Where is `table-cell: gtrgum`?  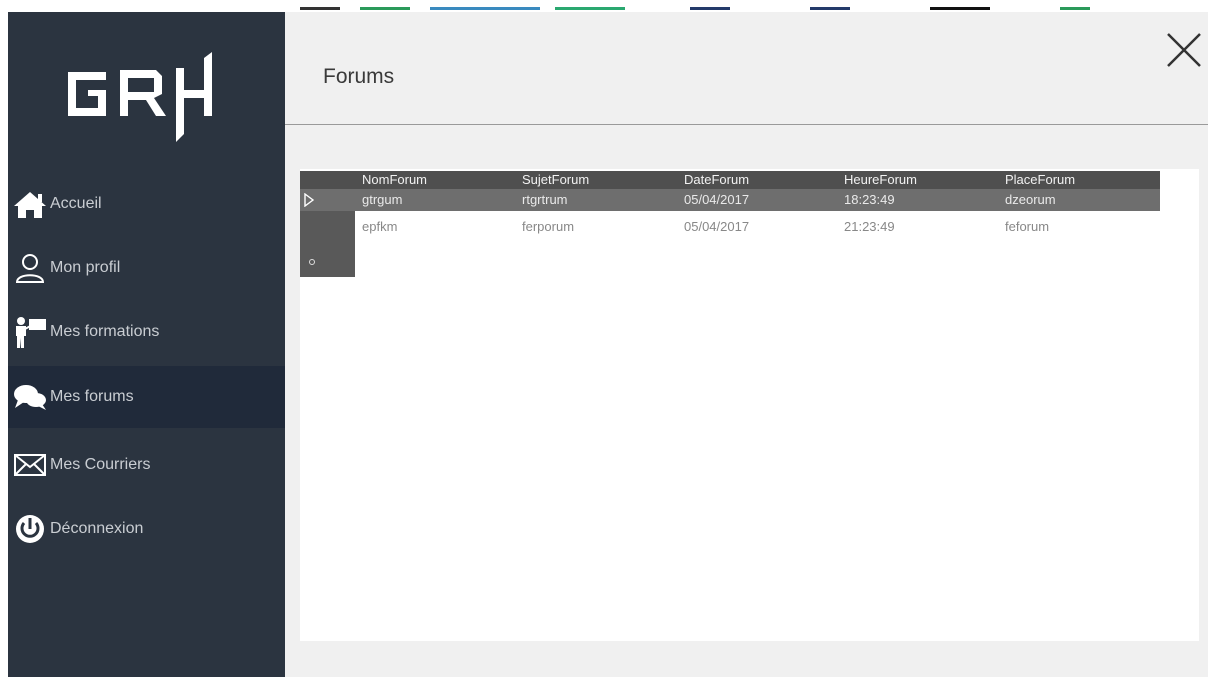
table-cell: gtrgum is located at coordinates (382, 199).